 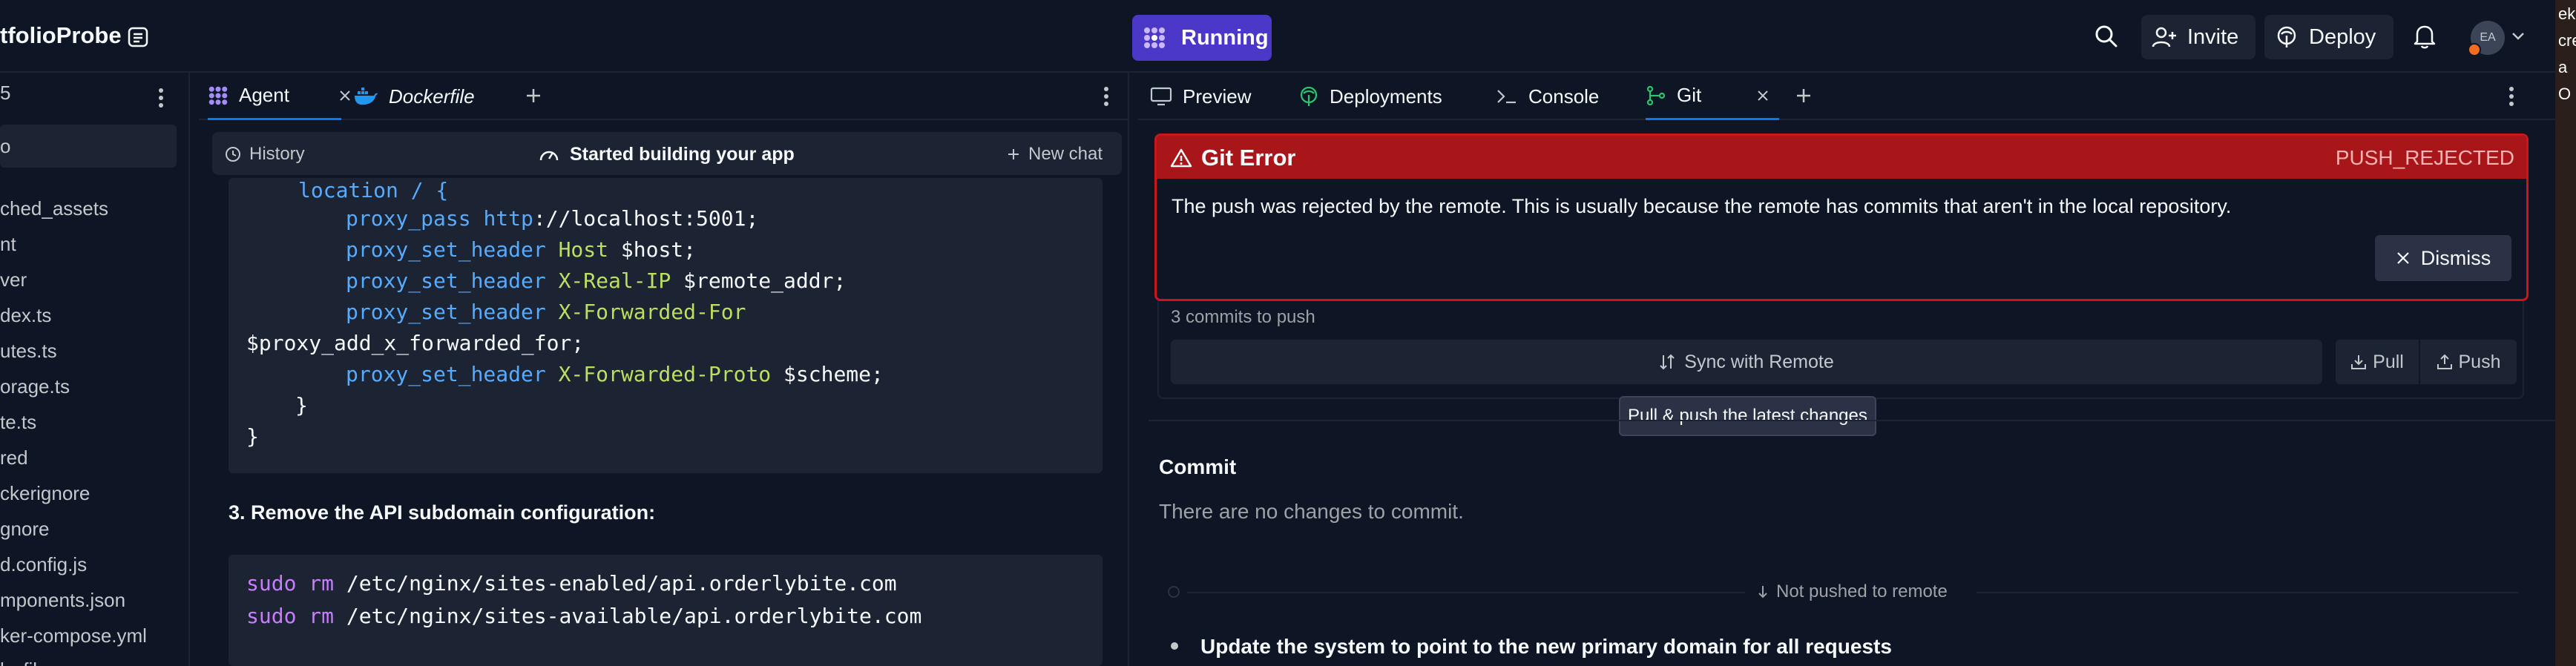 I want to click on terminal-icon, so click(x=1507, y=96).